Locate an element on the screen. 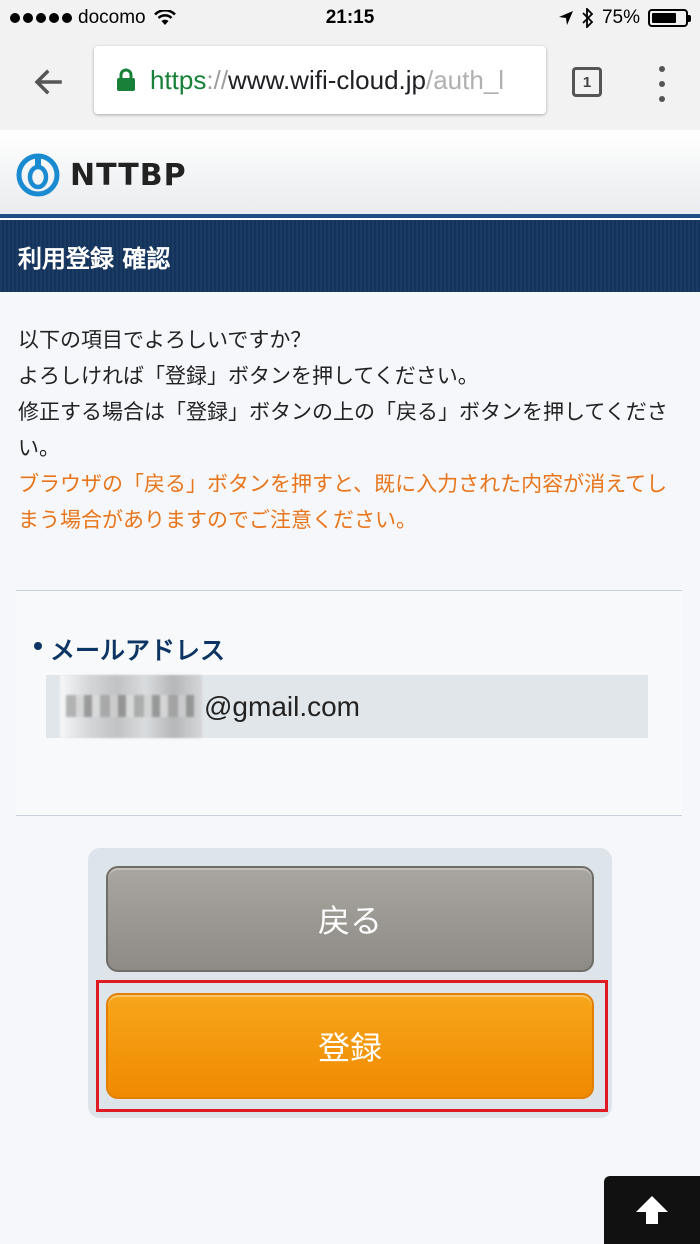 This screenshot has width=700, height=1244. page-title-bar: 利用登録 確認 is located at coordinates (350, 256).